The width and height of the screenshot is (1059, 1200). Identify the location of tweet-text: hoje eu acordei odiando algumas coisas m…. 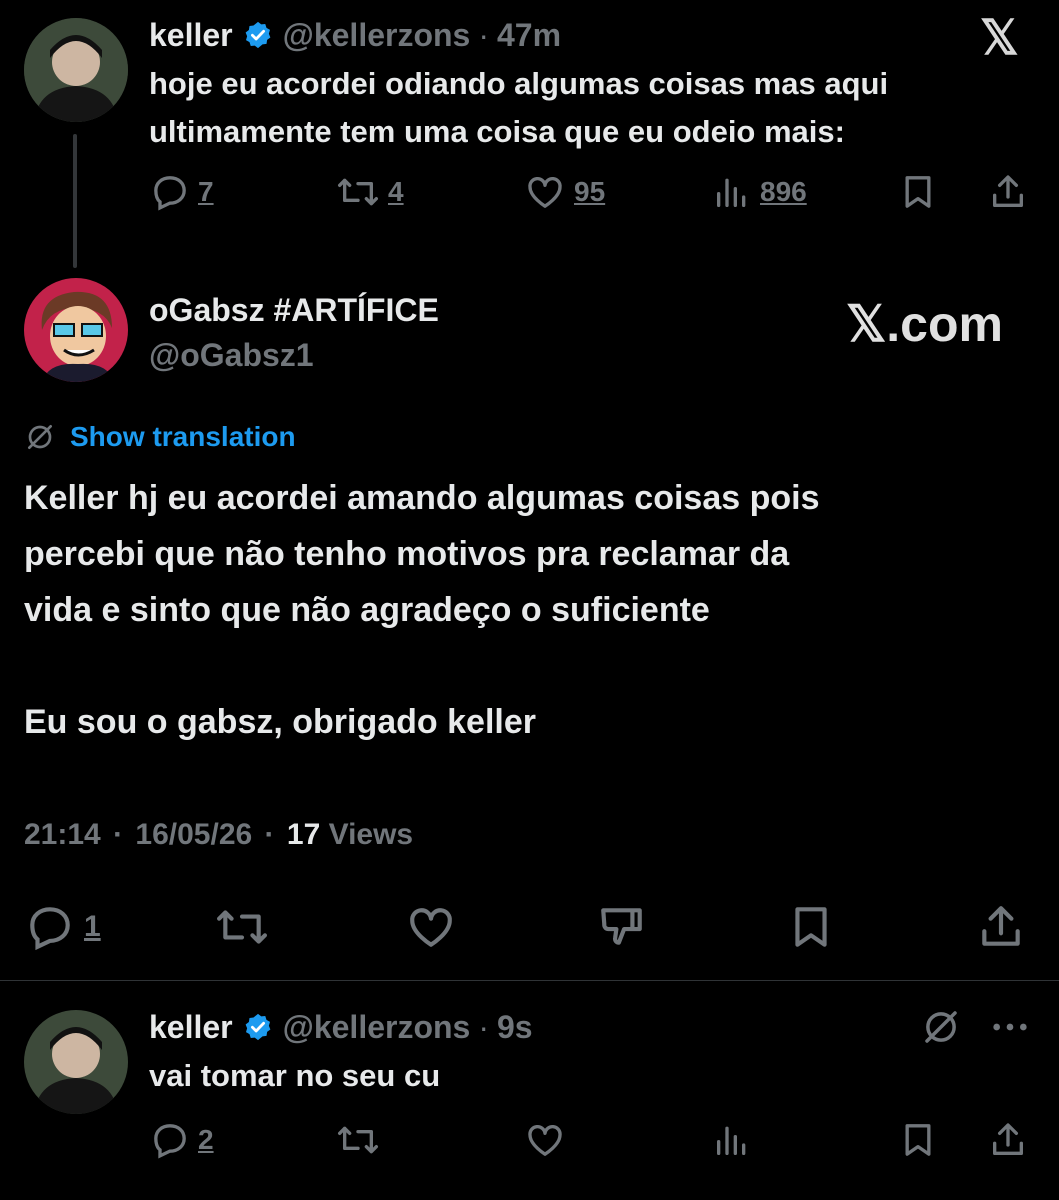
(518, 108).